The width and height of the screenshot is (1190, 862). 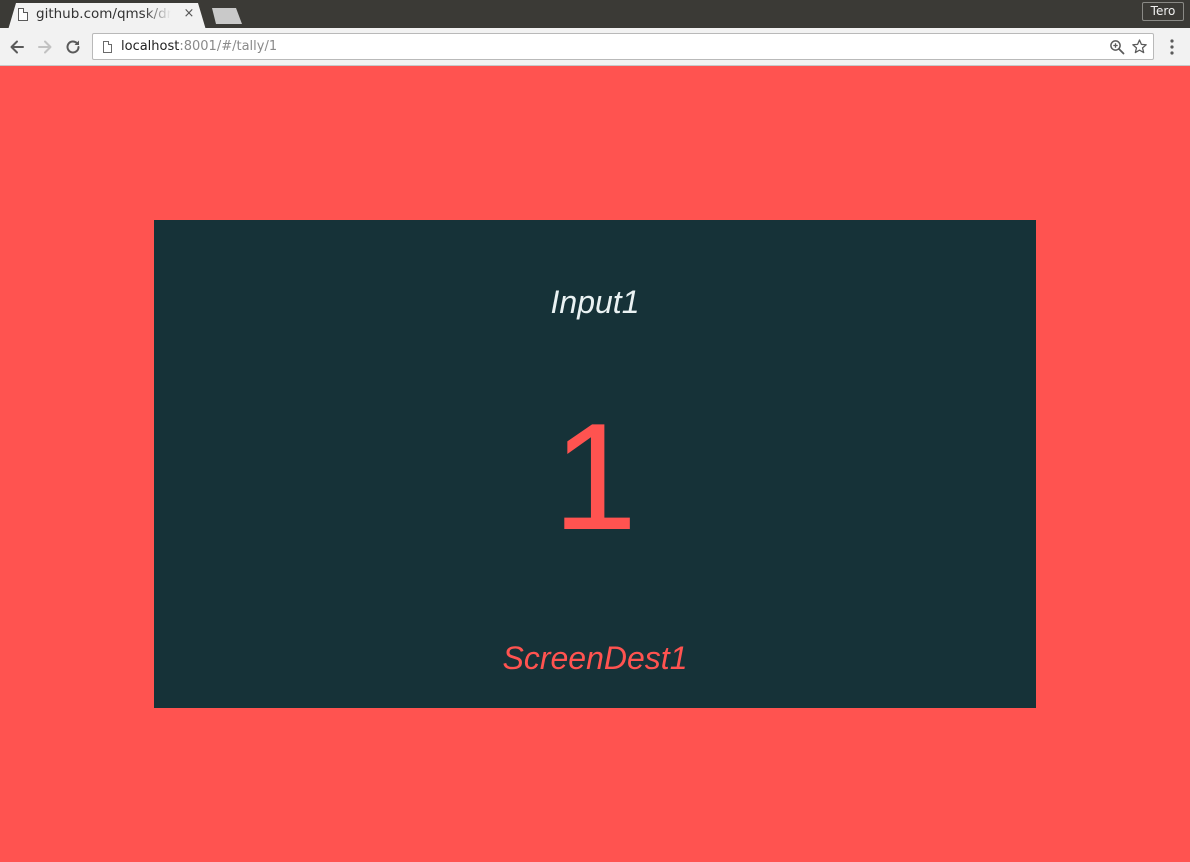 What do you see at coordinates (595, 658) in the screenshot?
I see `tally-destination: ScreenDest1` at bounding box center [595, 658].